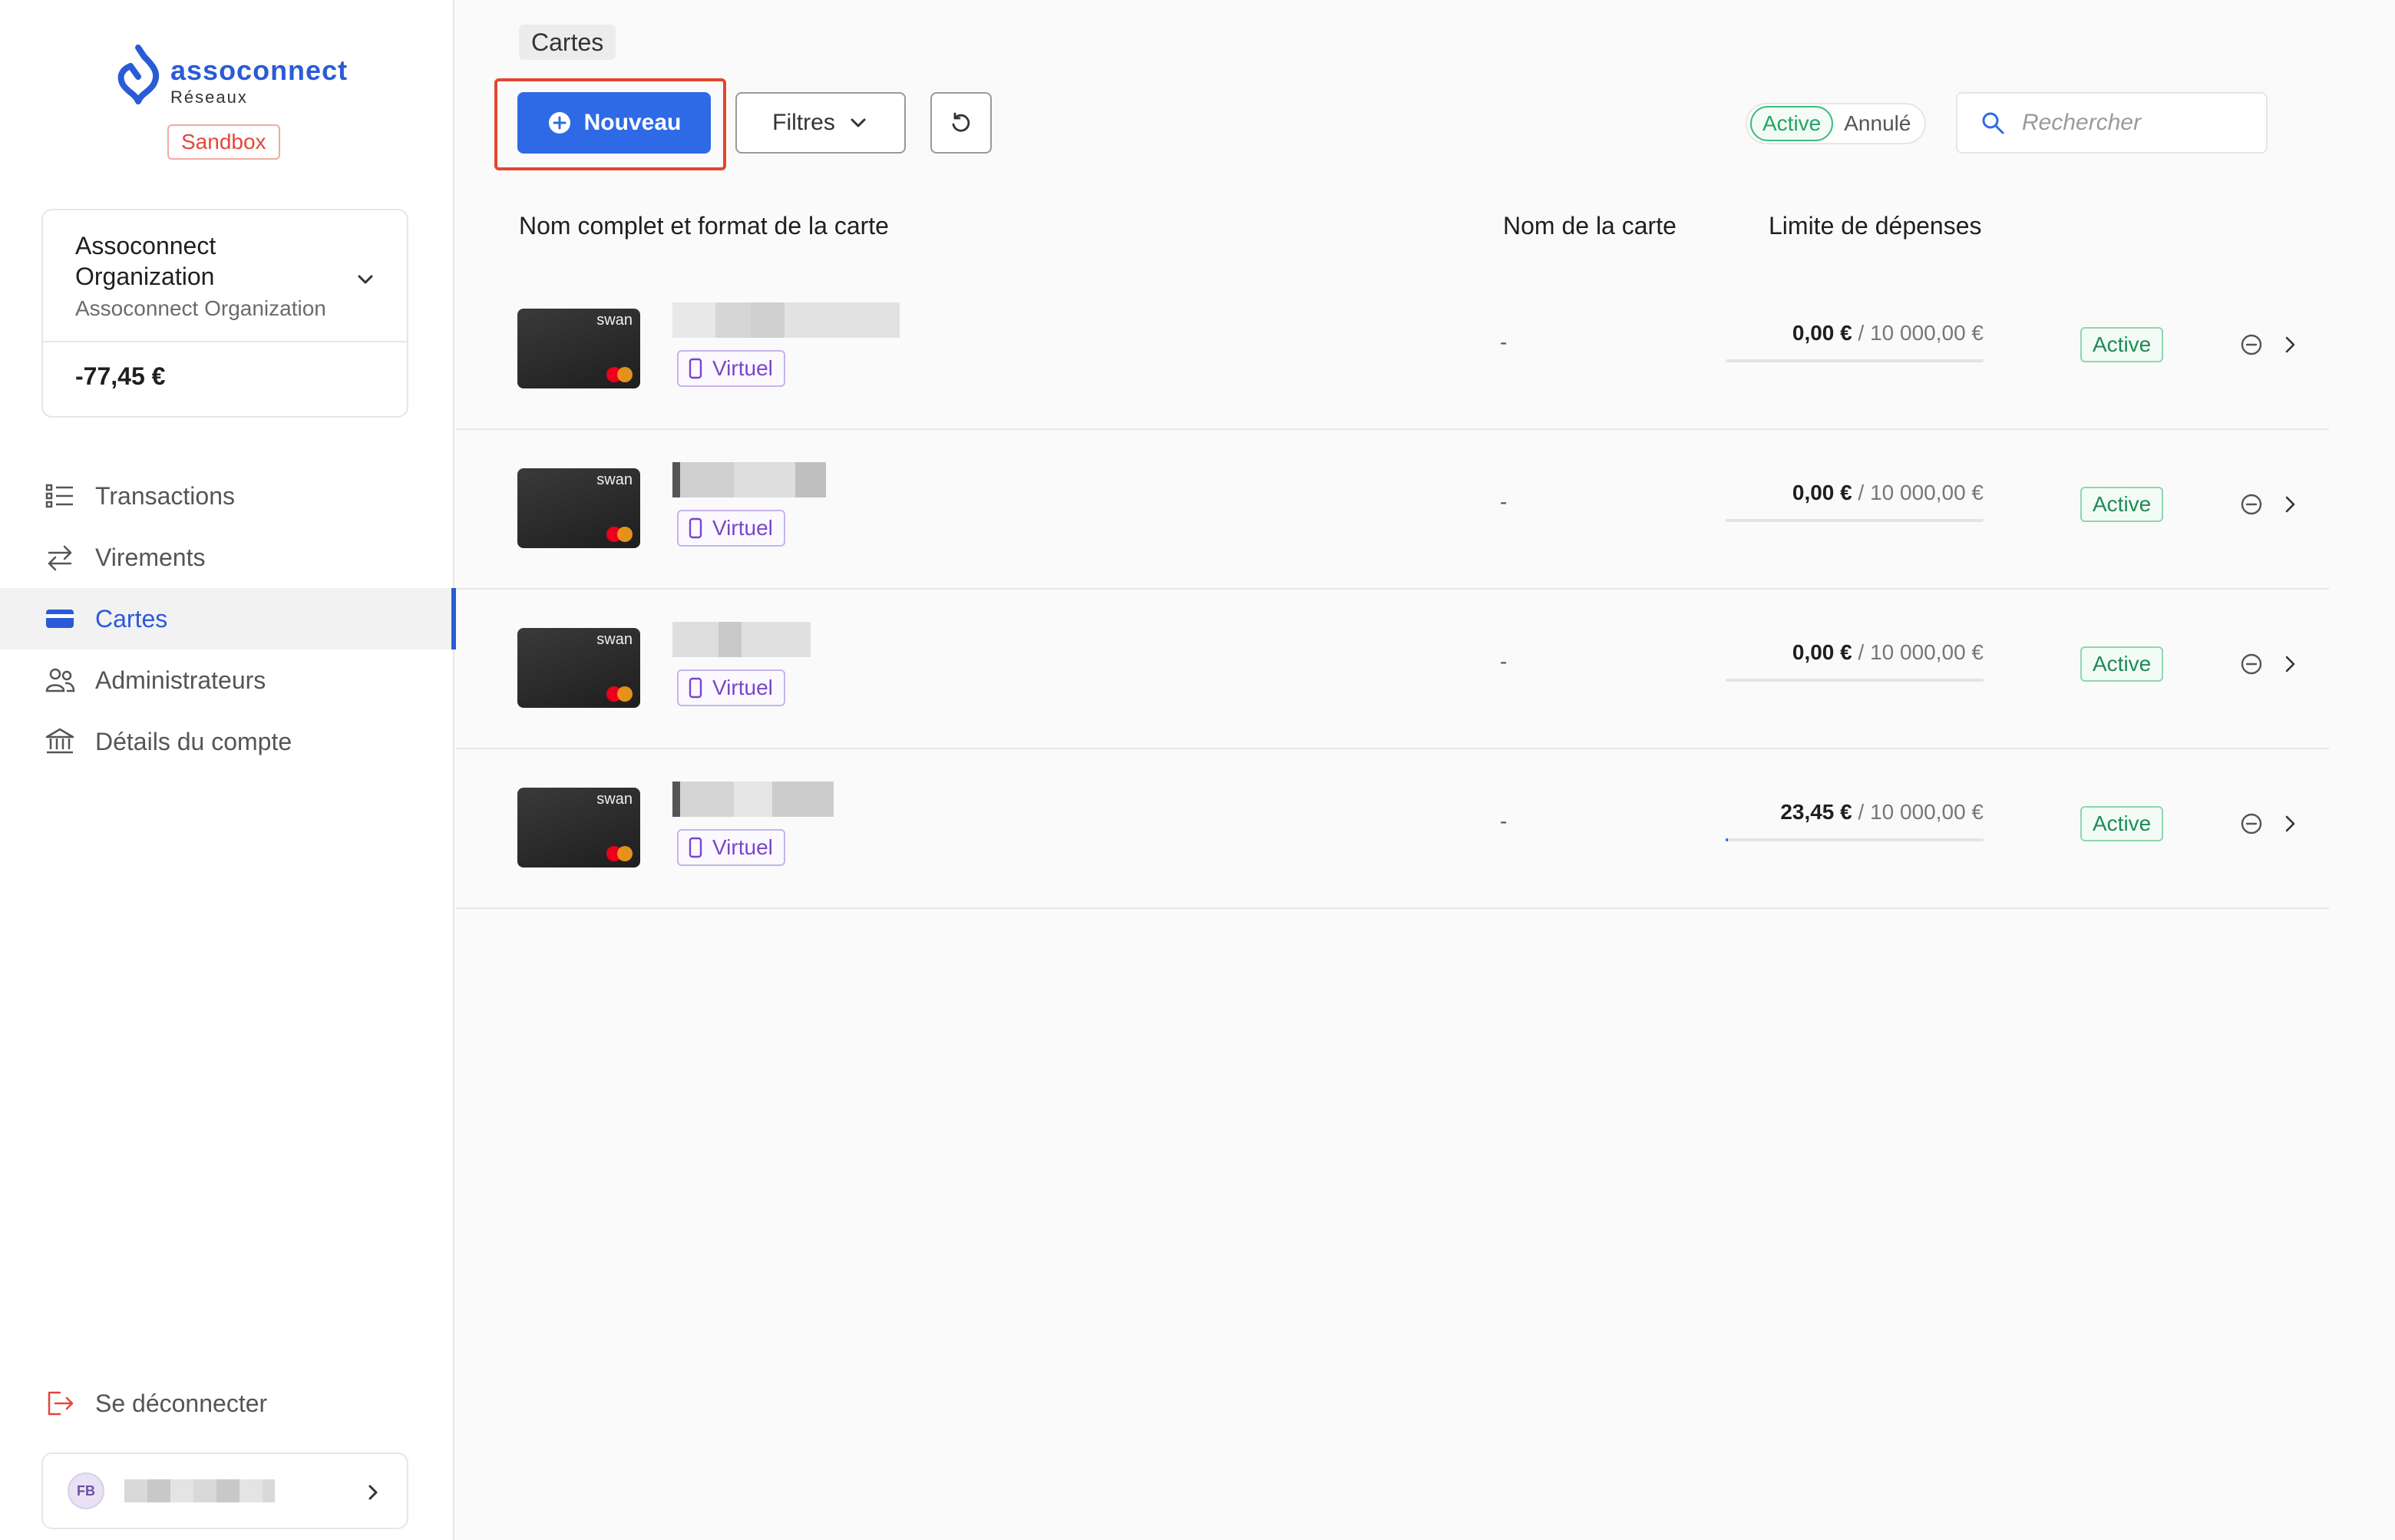  Describe the element at coordinates (60, 680) in the screenshot. I see `users-icon` at that location.